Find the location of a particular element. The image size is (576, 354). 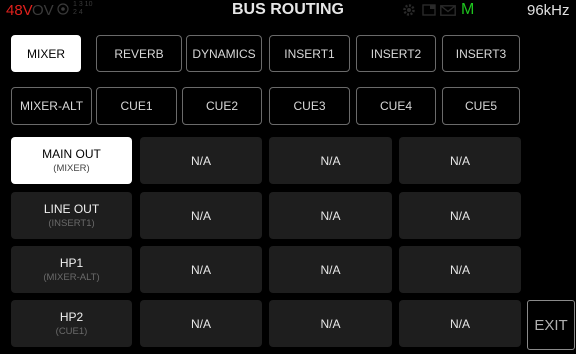

tab-mixer-alt: MIXER-ALT is located at coordinates (51, 106).